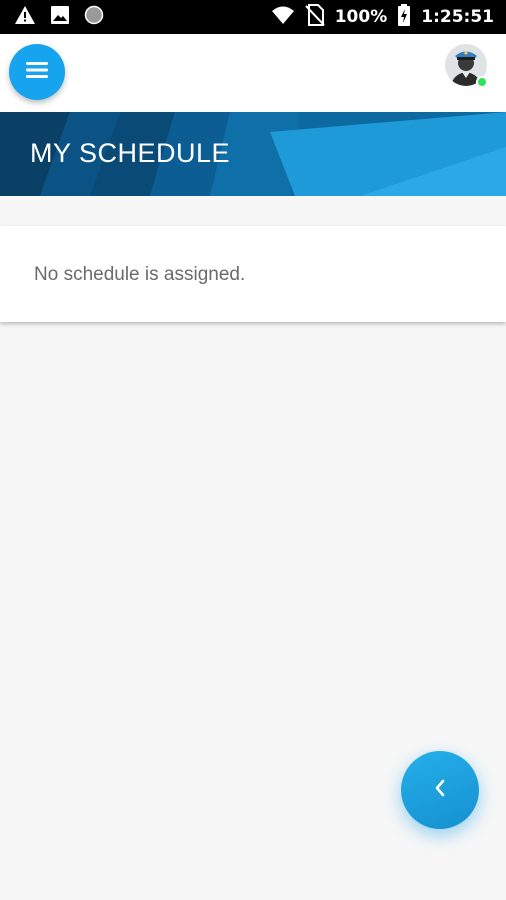 Image resolution: width=506 pixels, height=900 pixels. I want to click on battery-percent: 100%, so click(361, 17).